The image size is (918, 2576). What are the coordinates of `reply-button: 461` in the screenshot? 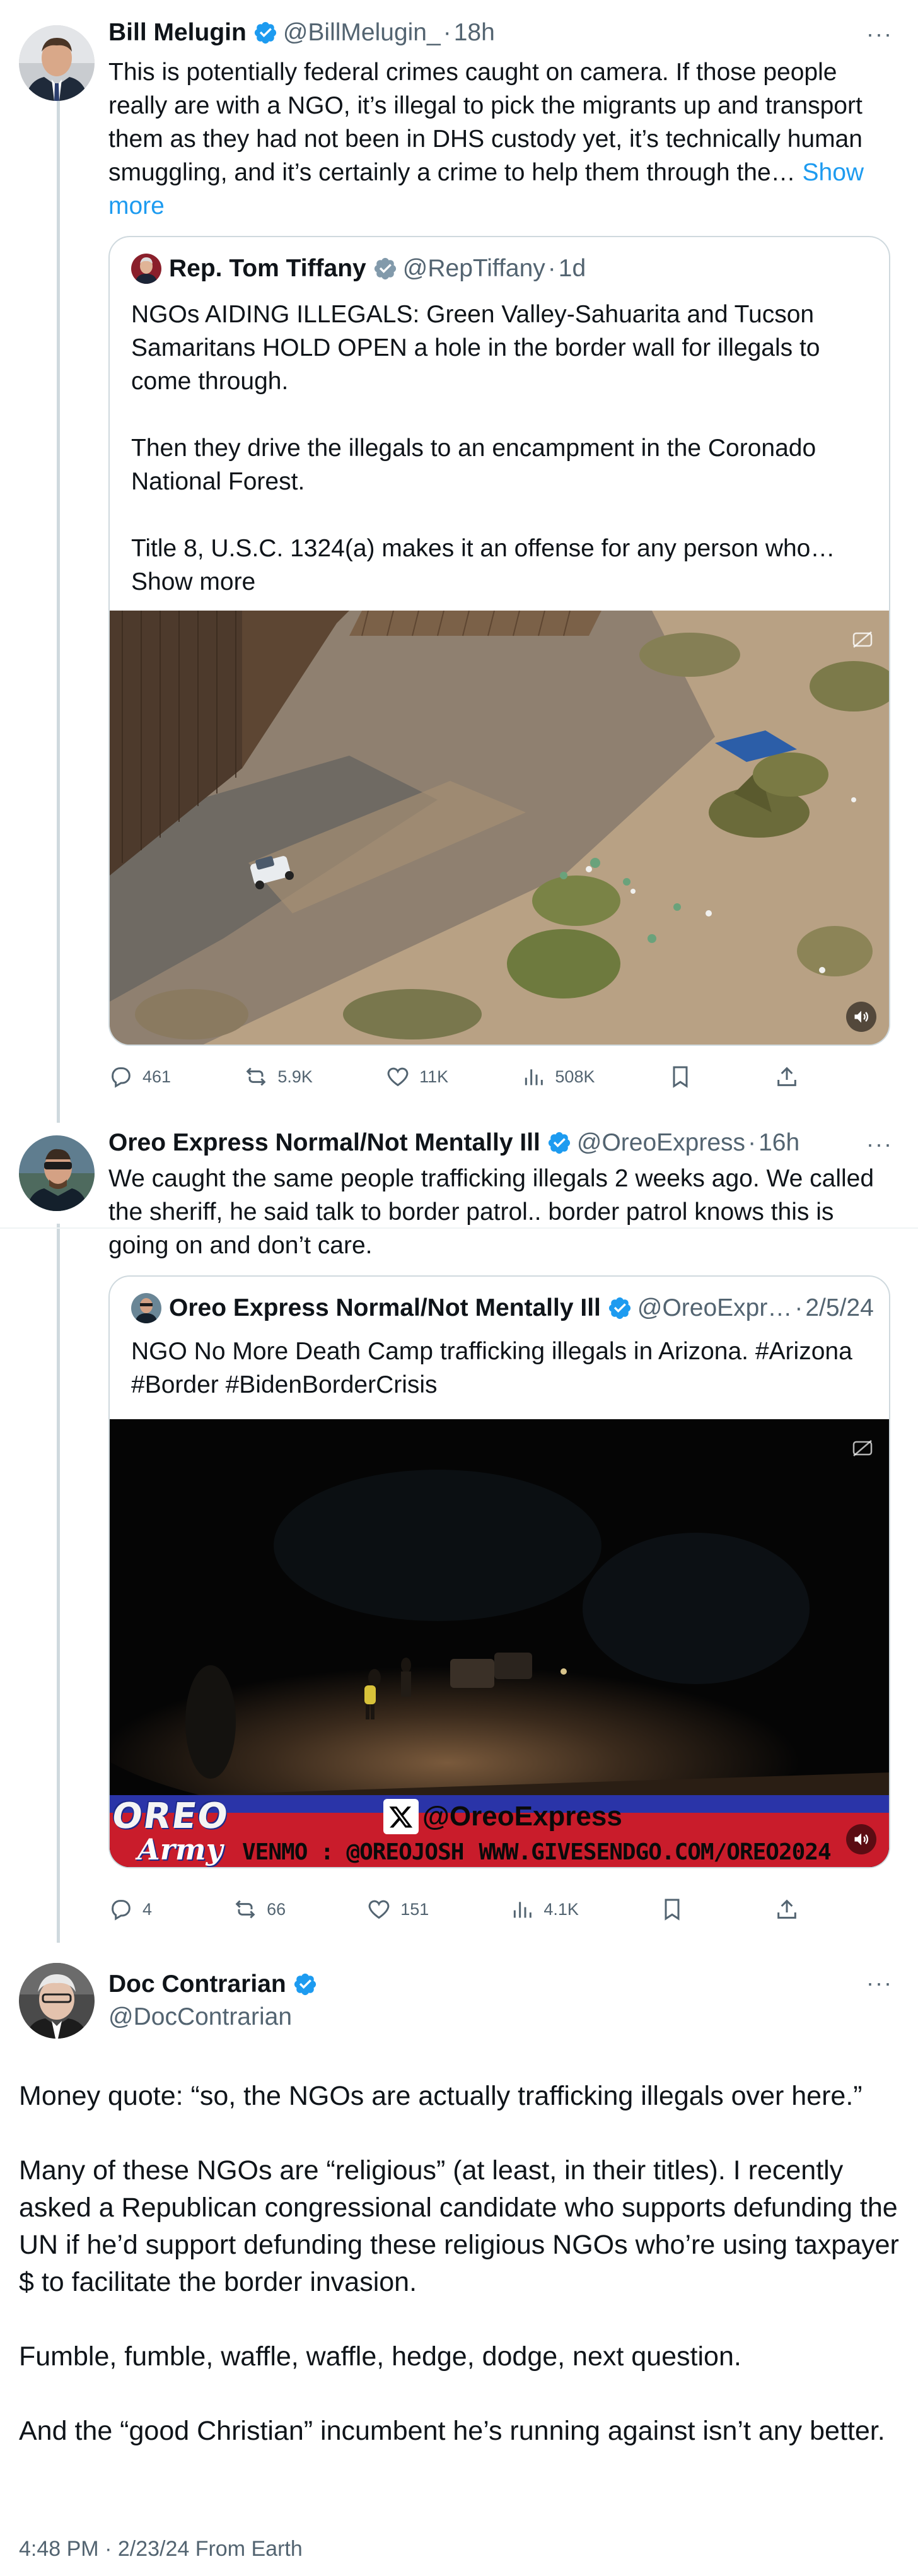 It's located at (139, 1076).